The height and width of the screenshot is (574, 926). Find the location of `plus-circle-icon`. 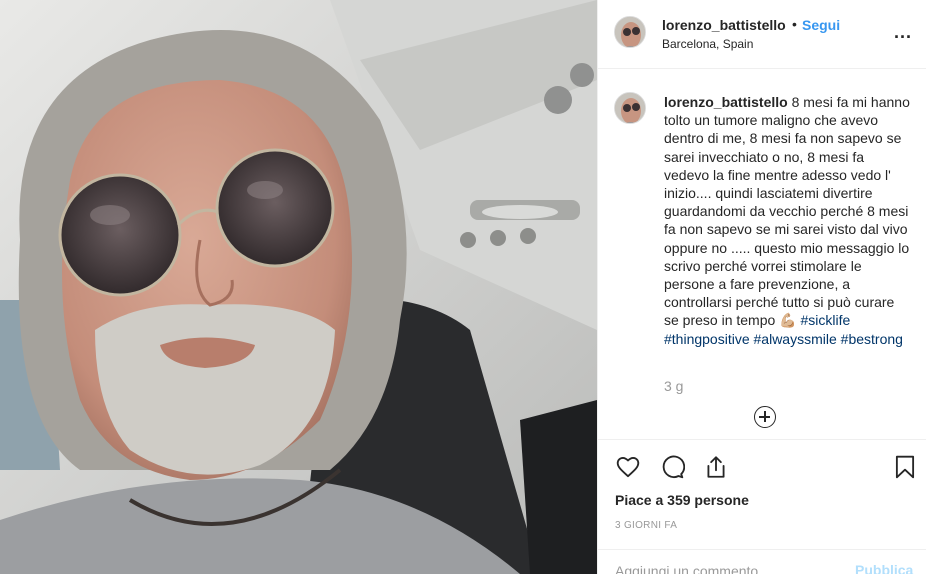

plus-circle-icon is located at coordinates (765, 417).